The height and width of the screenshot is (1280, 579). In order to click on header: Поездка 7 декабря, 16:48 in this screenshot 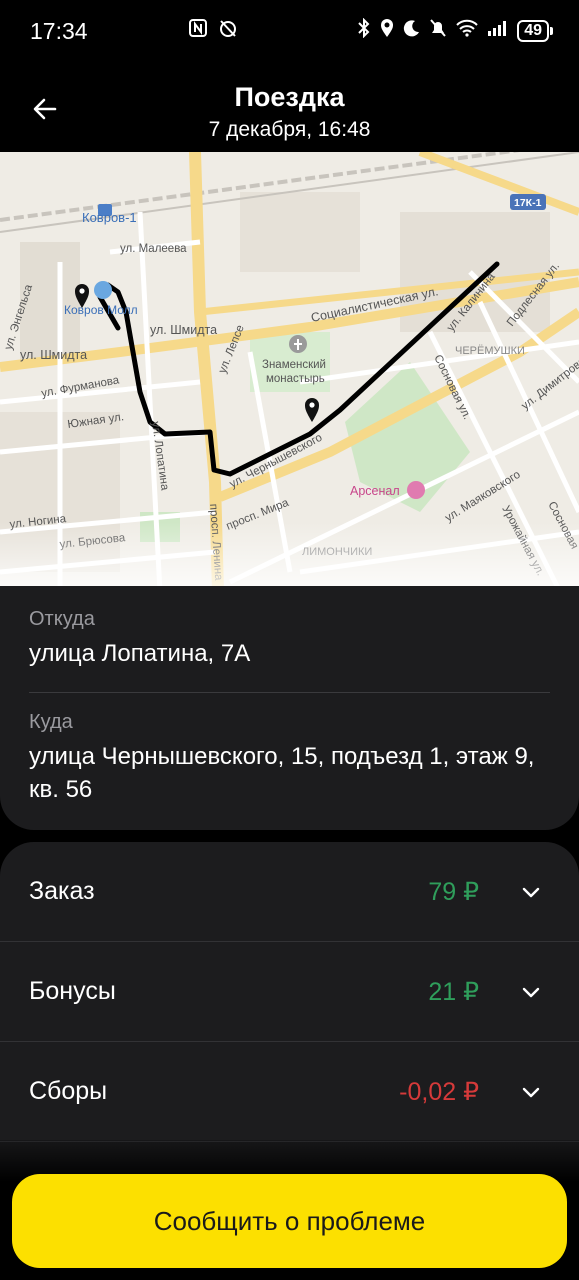, I will do `click(289, 107)`.